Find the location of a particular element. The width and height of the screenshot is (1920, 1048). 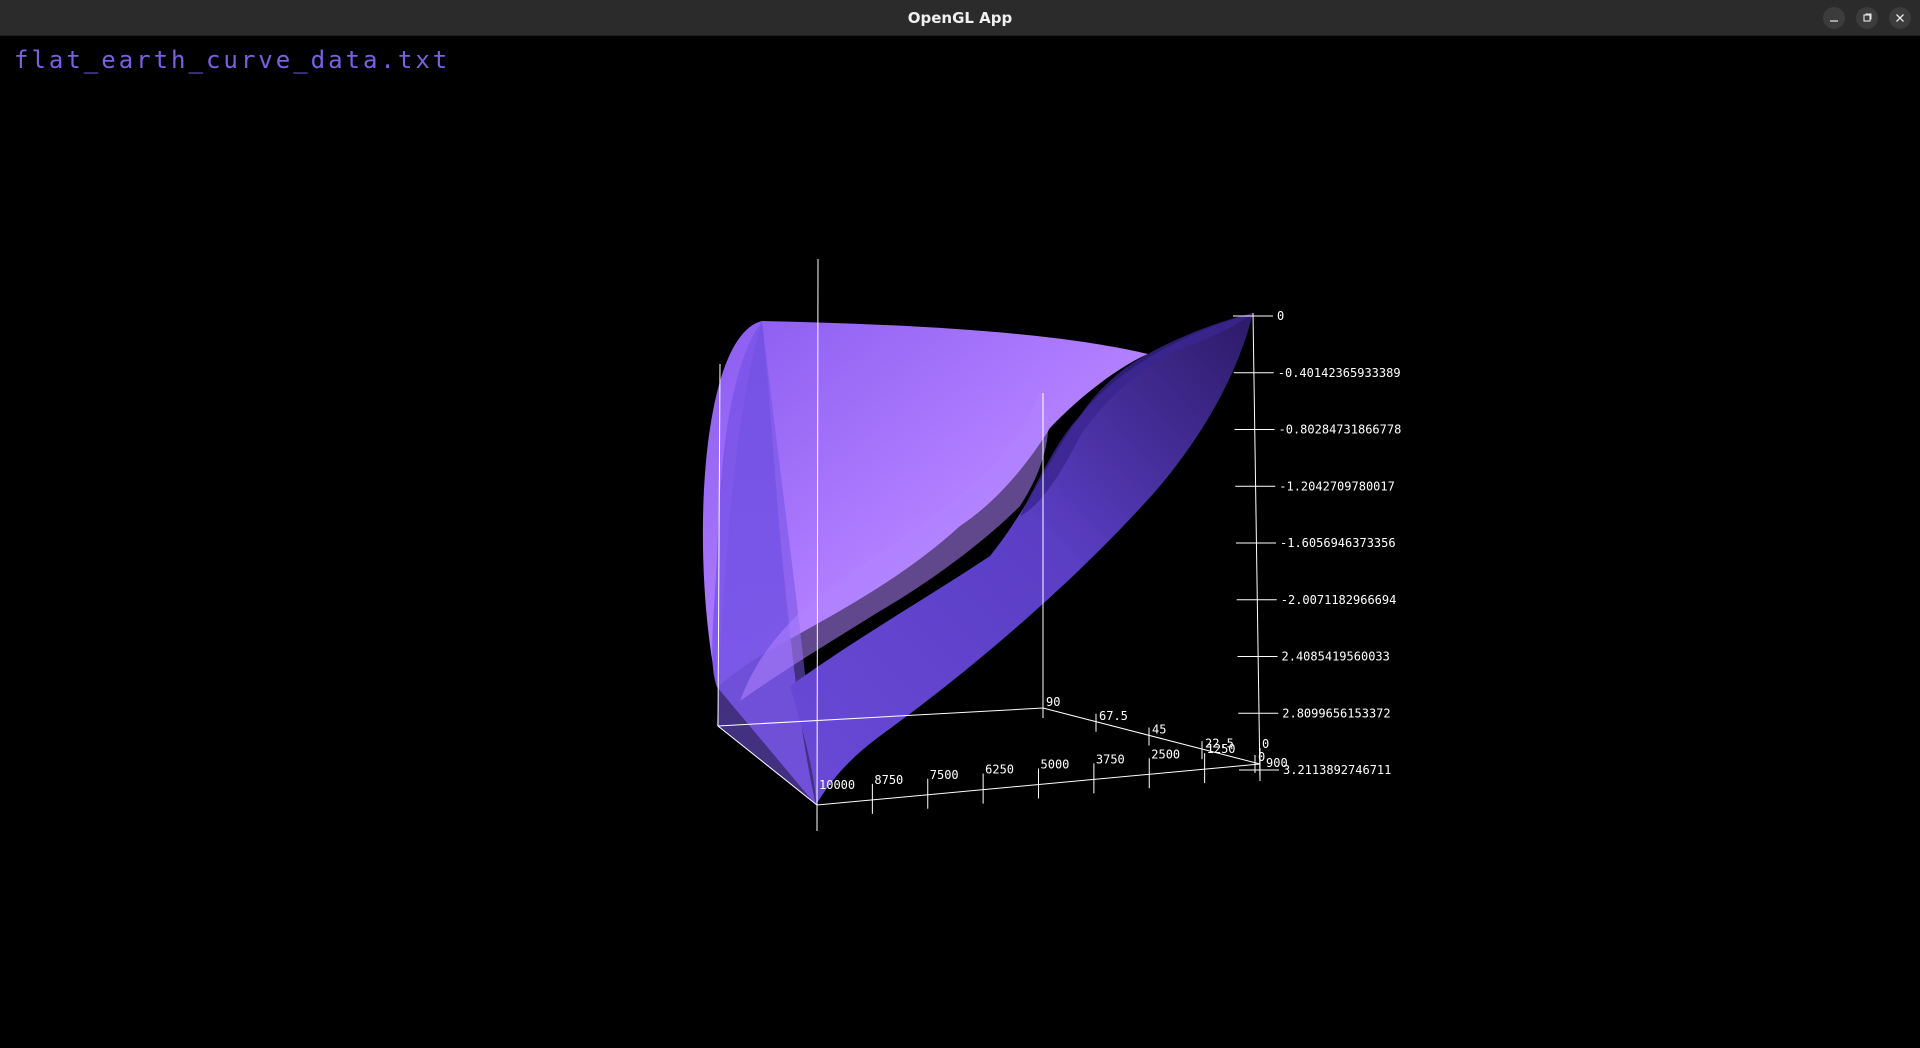

y-tick-label: 67.5 is located at coordinates (1113, 716).